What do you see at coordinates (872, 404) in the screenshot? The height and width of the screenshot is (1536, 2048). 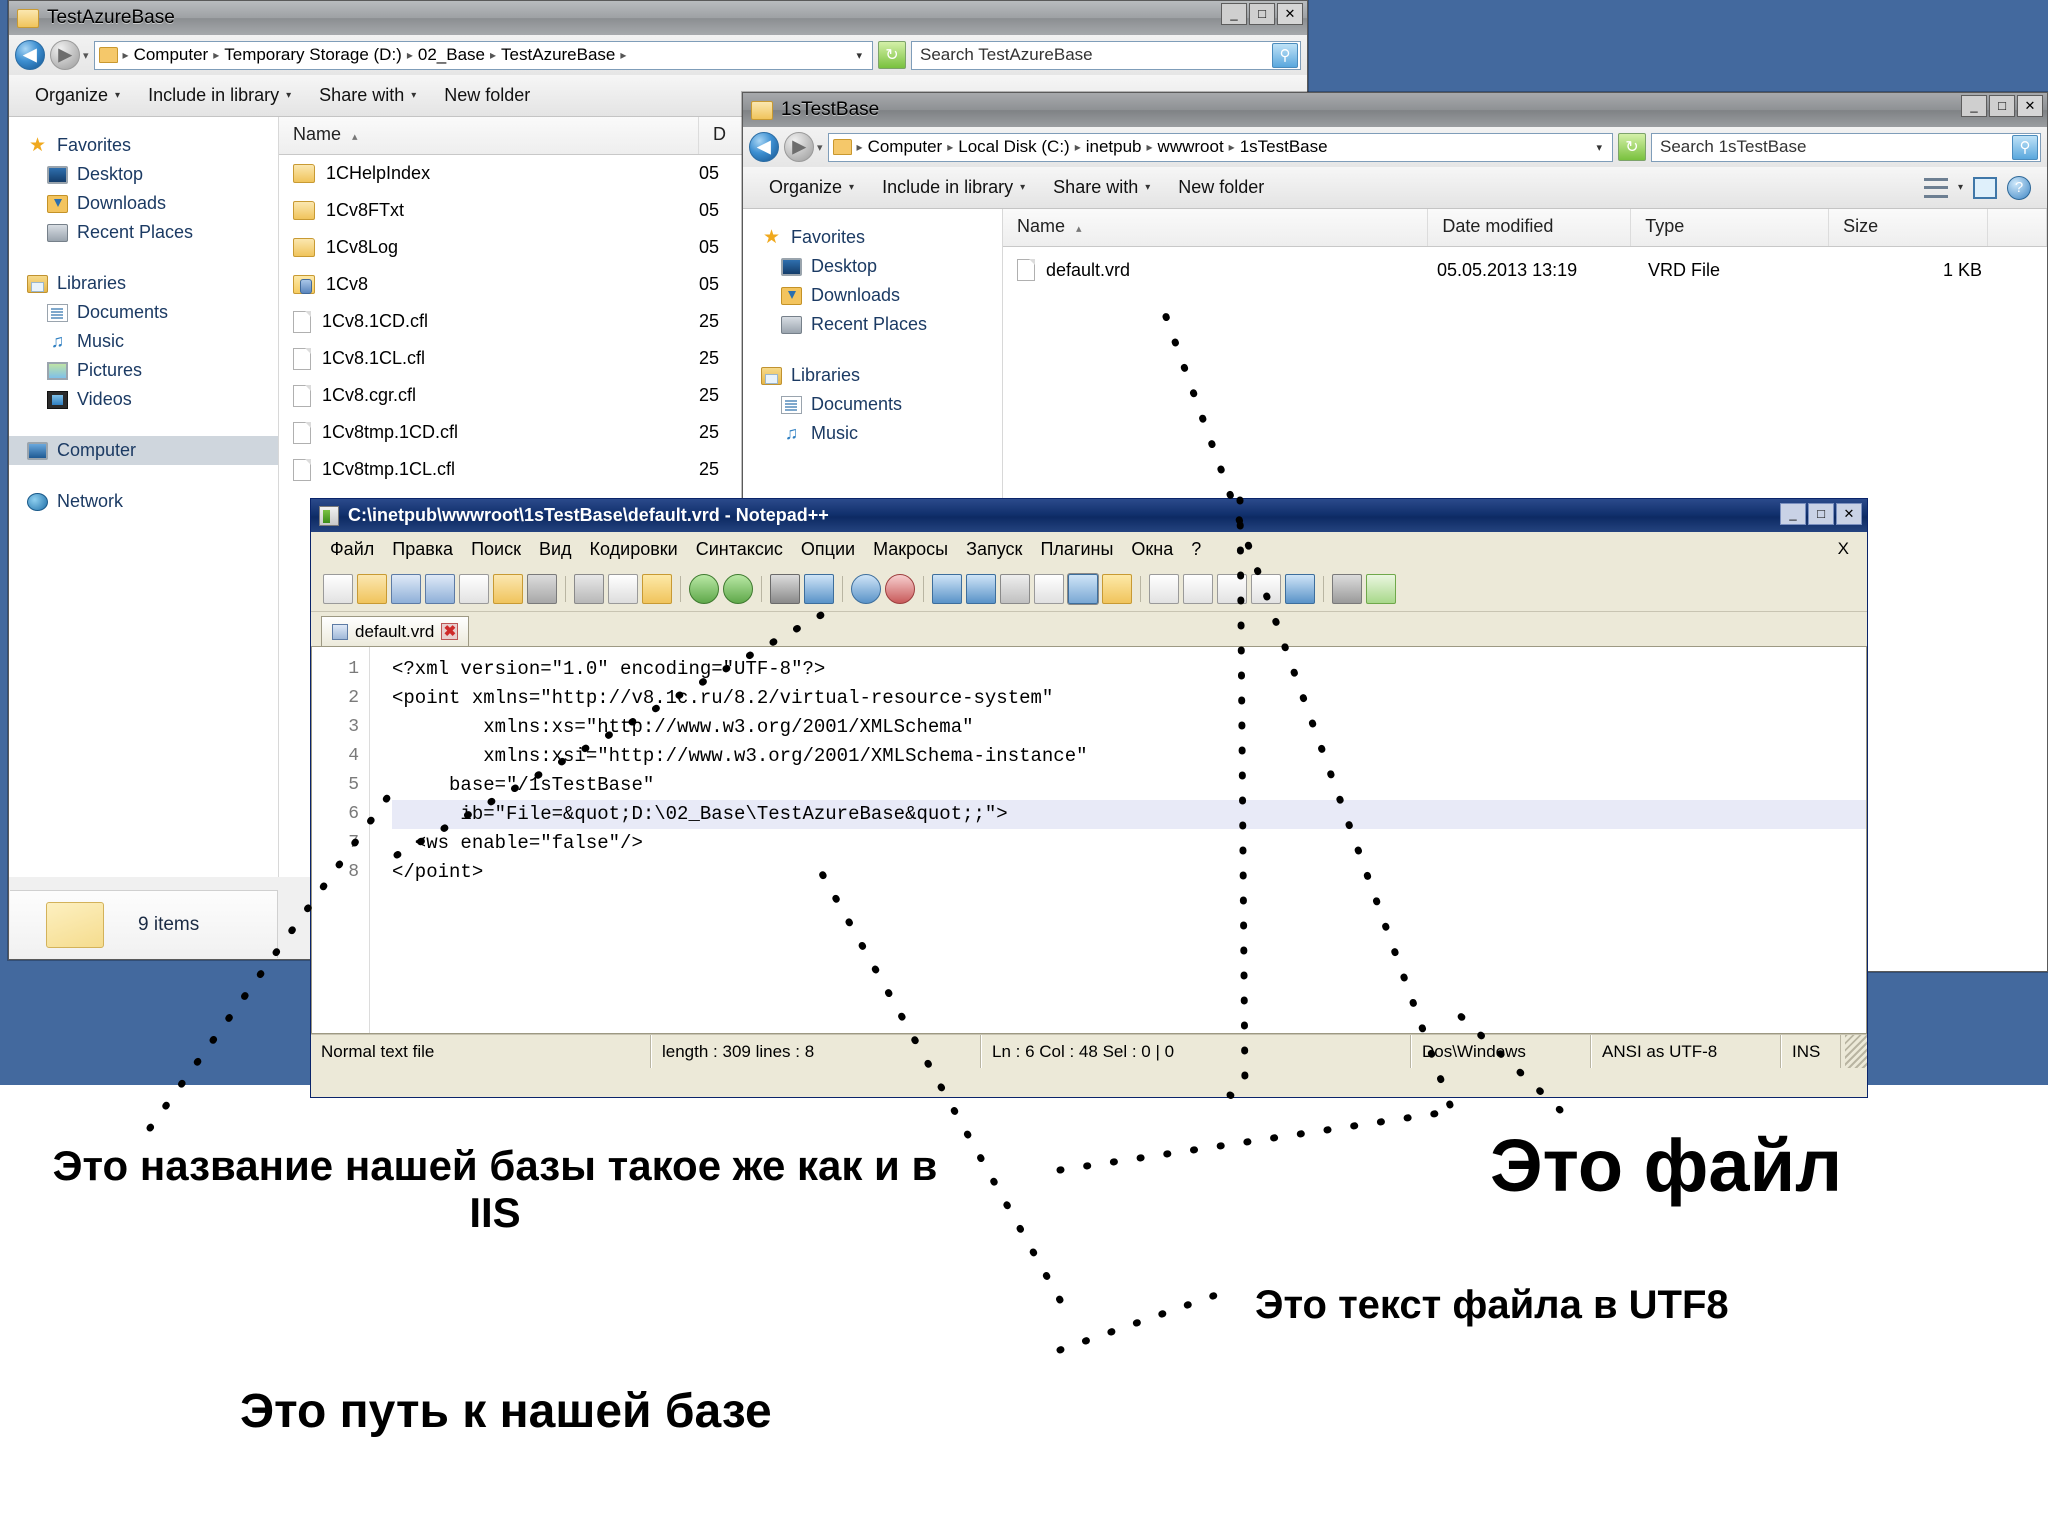 I see `sidebar-item-documents: Documents` at bounding box center [872, 404].